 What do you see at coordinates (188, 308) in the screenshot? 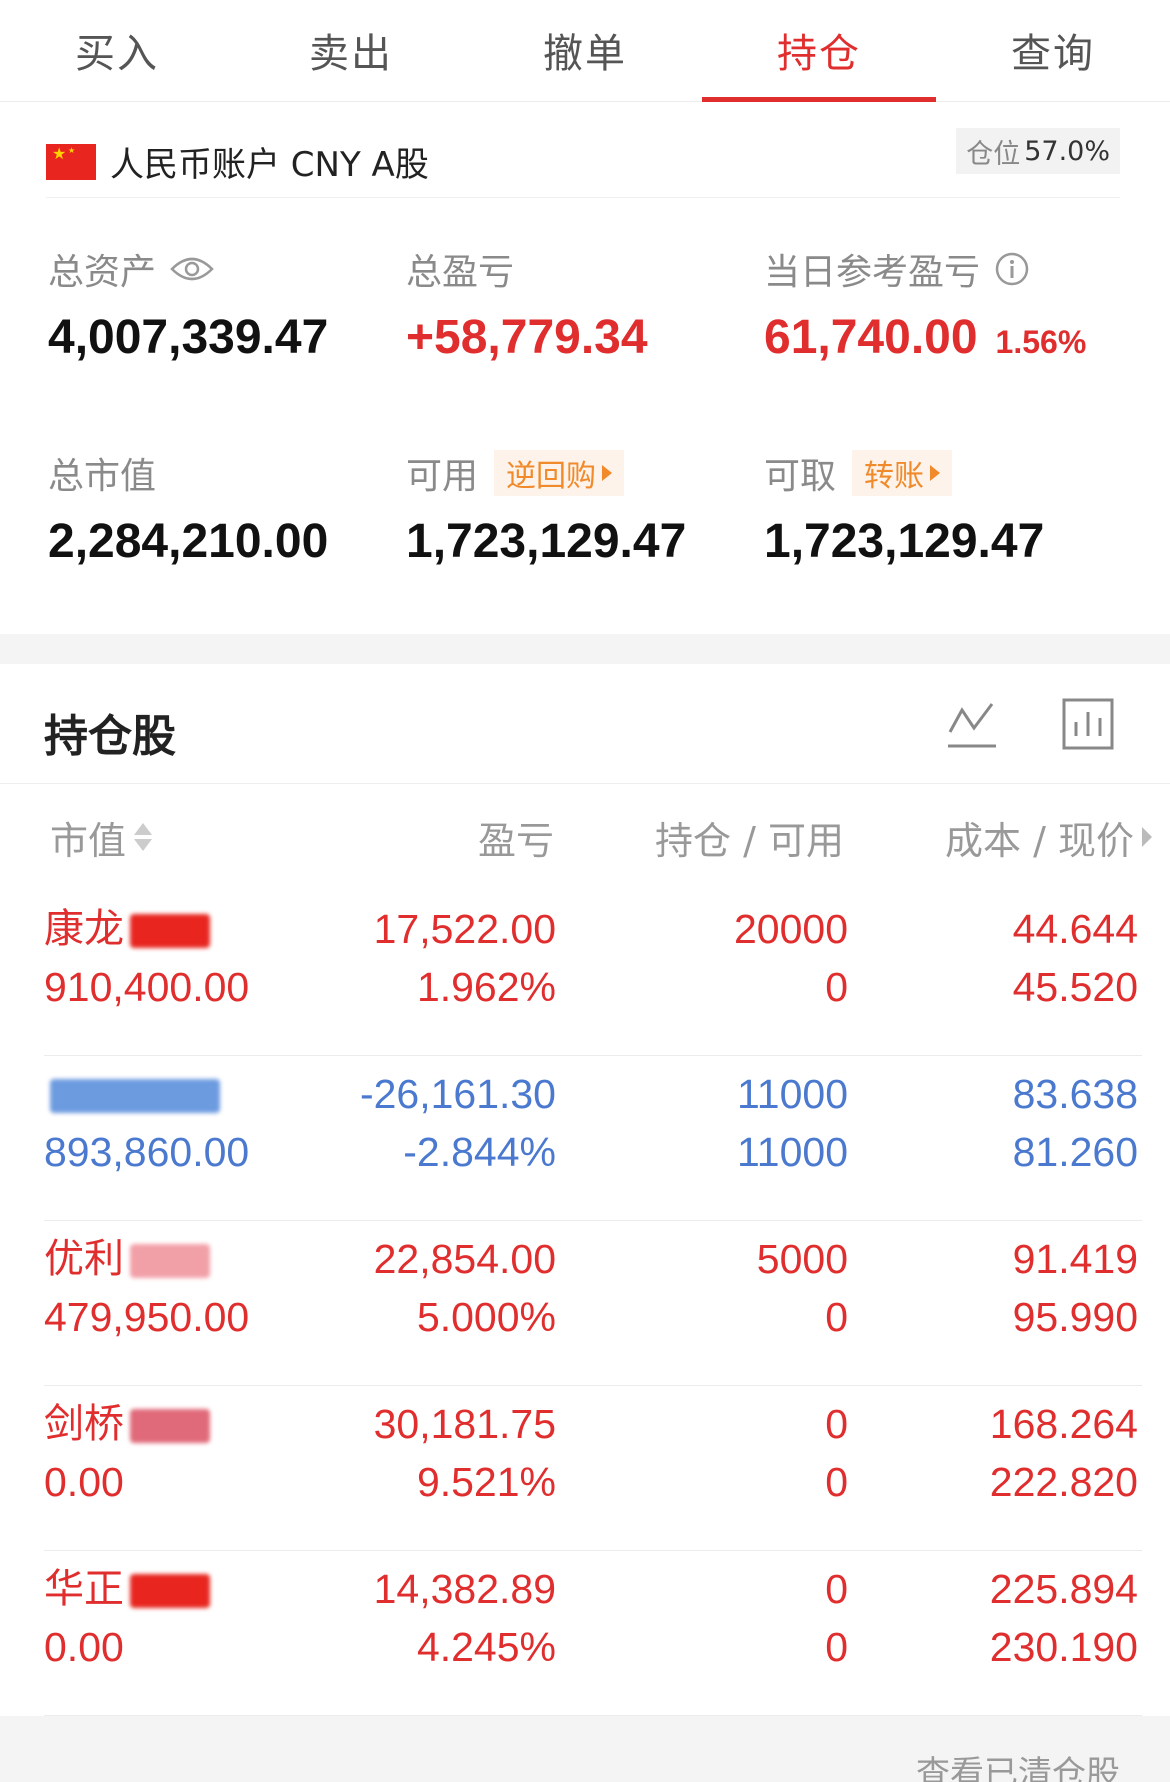
I see `total-assets: 总资产 4,007,339.47` at bounding box center [188, 308].